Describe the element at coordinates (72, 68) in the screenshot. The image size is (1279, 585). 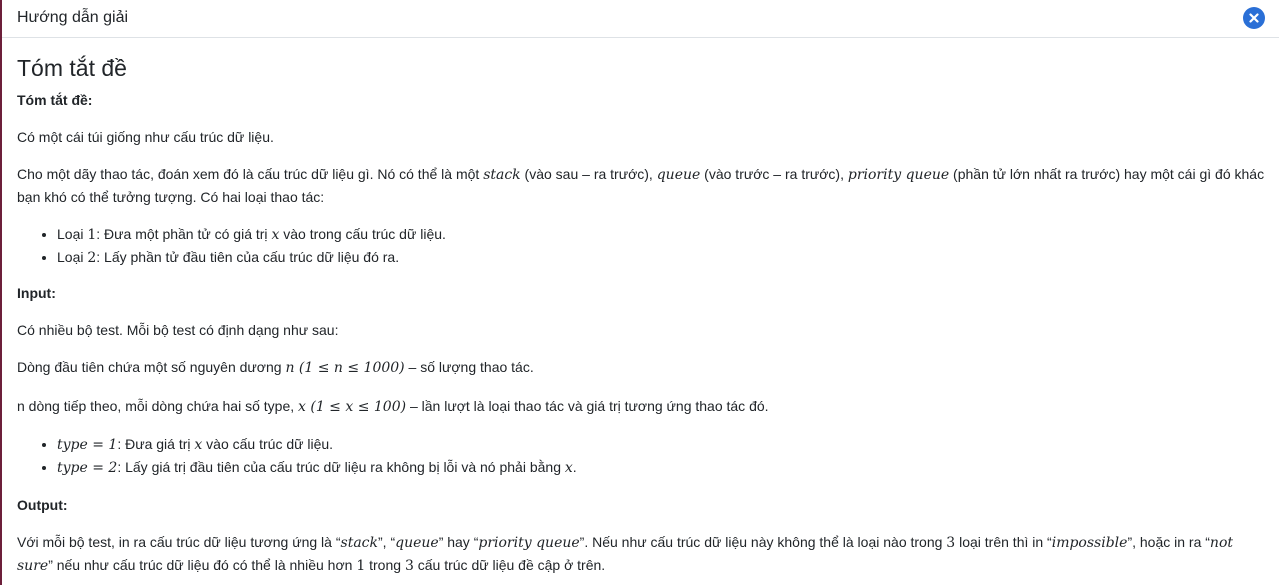
I see `section-heading: Tóm tắt đề` at that location.